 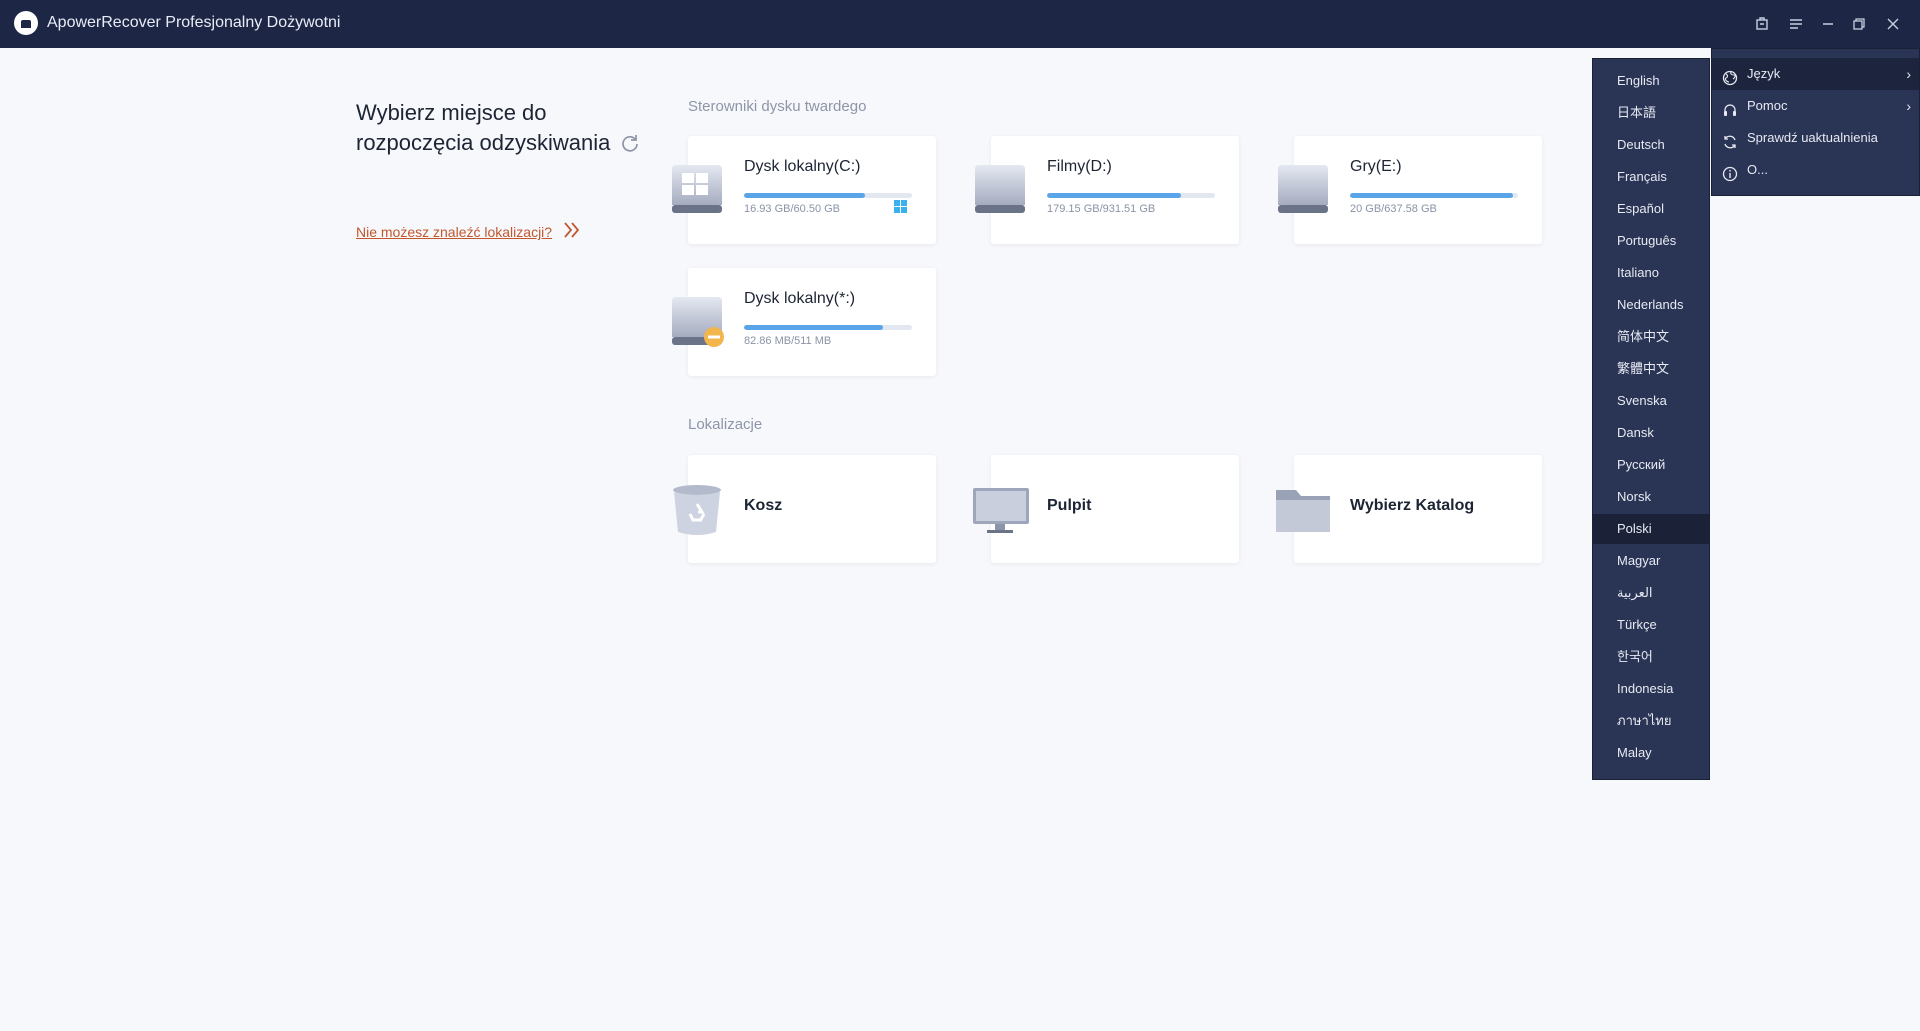 I want to click on location-card-desktop: Pulpit, so click(x=1106, y=509).